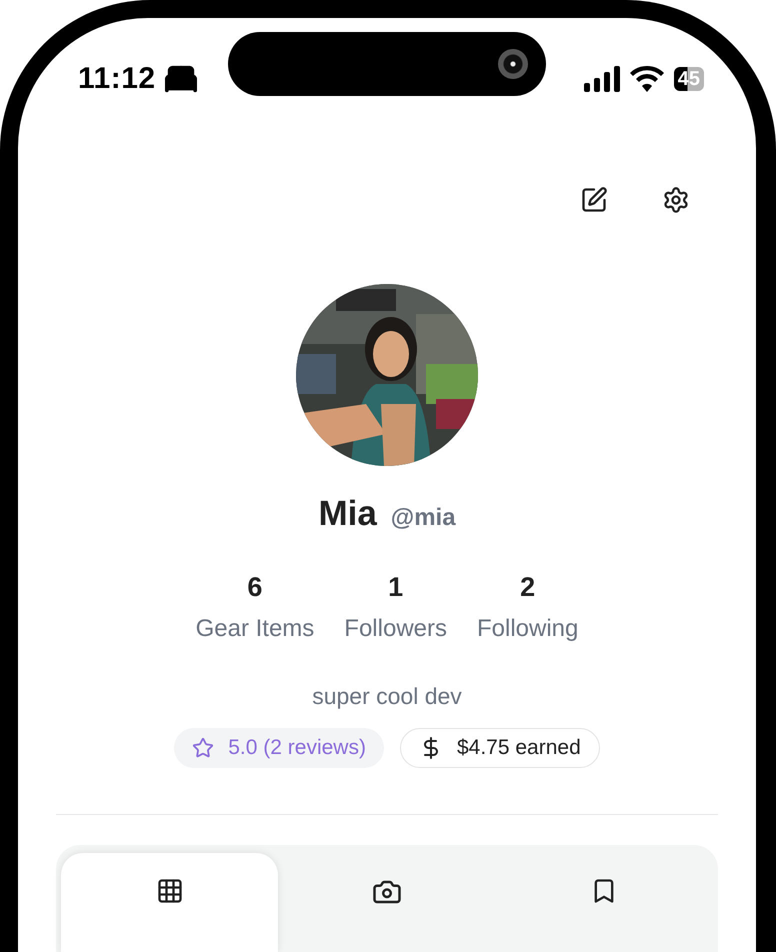 This screenshot has height=952, width=776. I want to click on stat-label: Gear Items, so click(255, 629).